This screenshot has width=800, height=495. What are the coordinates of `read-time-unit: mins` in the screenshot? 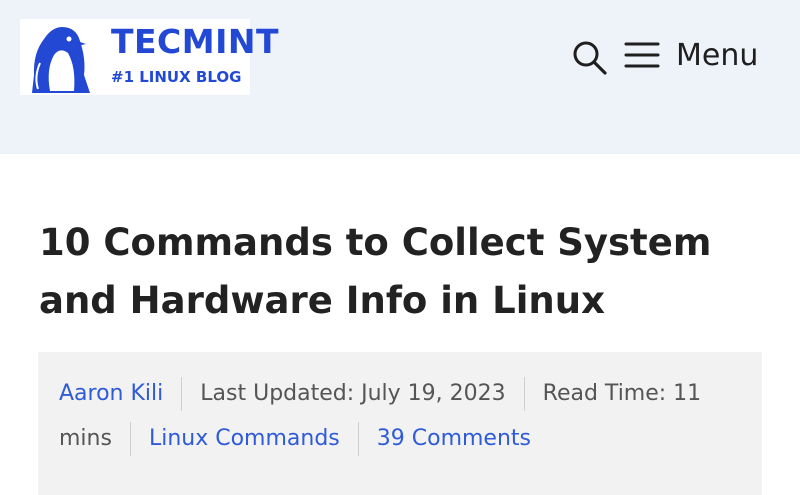 It's located at (85, 438).